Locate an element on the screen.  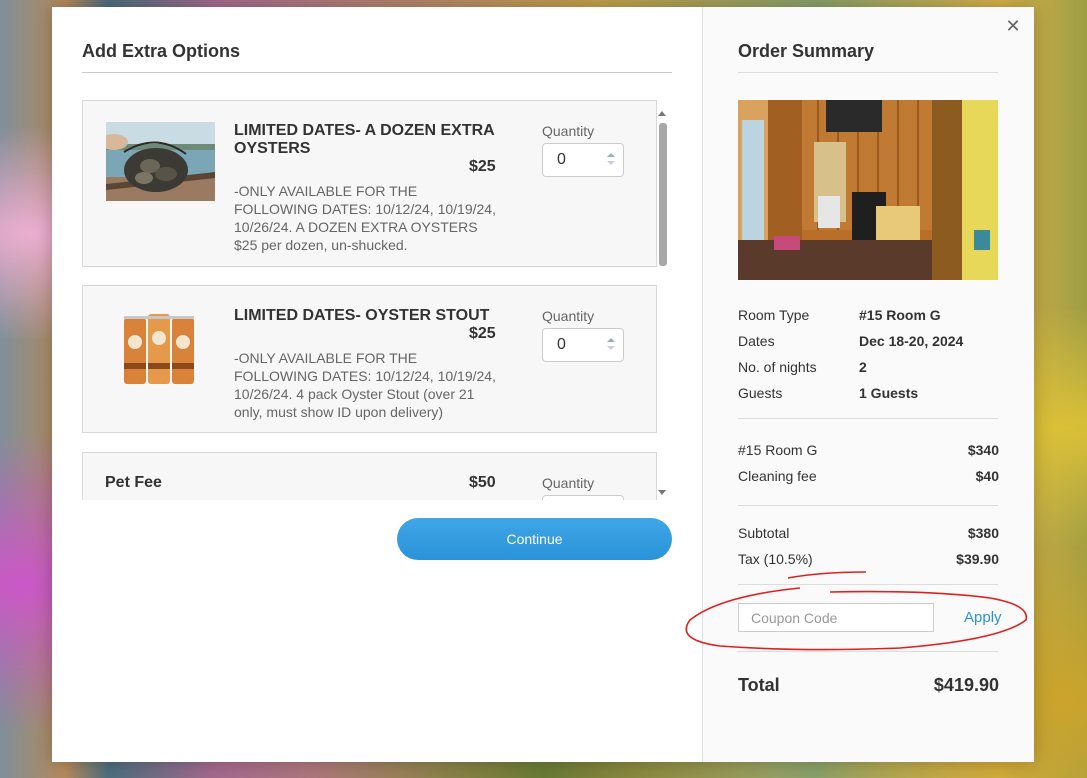
summary-title: Order Summary is located at coordinates (806, 51).